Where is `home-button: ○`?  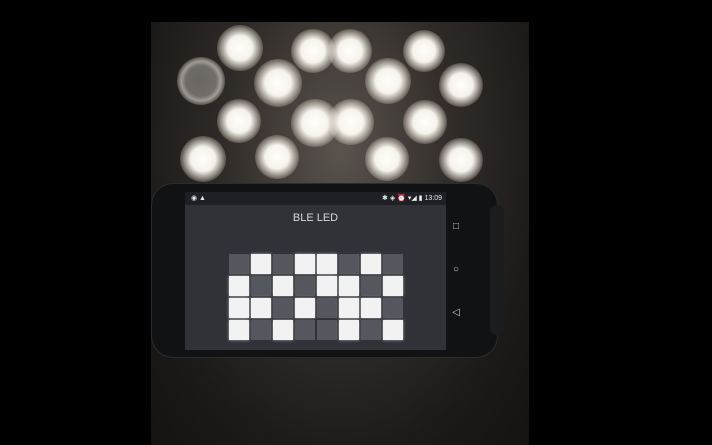
home-button: ○ is located at coordinates (456, 270).